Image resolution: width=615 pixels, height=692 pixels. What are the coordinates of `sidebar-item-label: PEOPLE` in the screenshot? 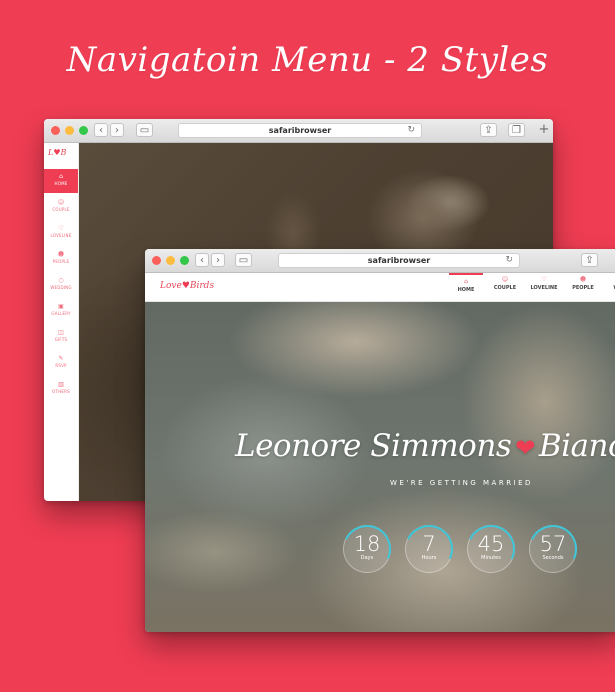 It's located at (61, 261).